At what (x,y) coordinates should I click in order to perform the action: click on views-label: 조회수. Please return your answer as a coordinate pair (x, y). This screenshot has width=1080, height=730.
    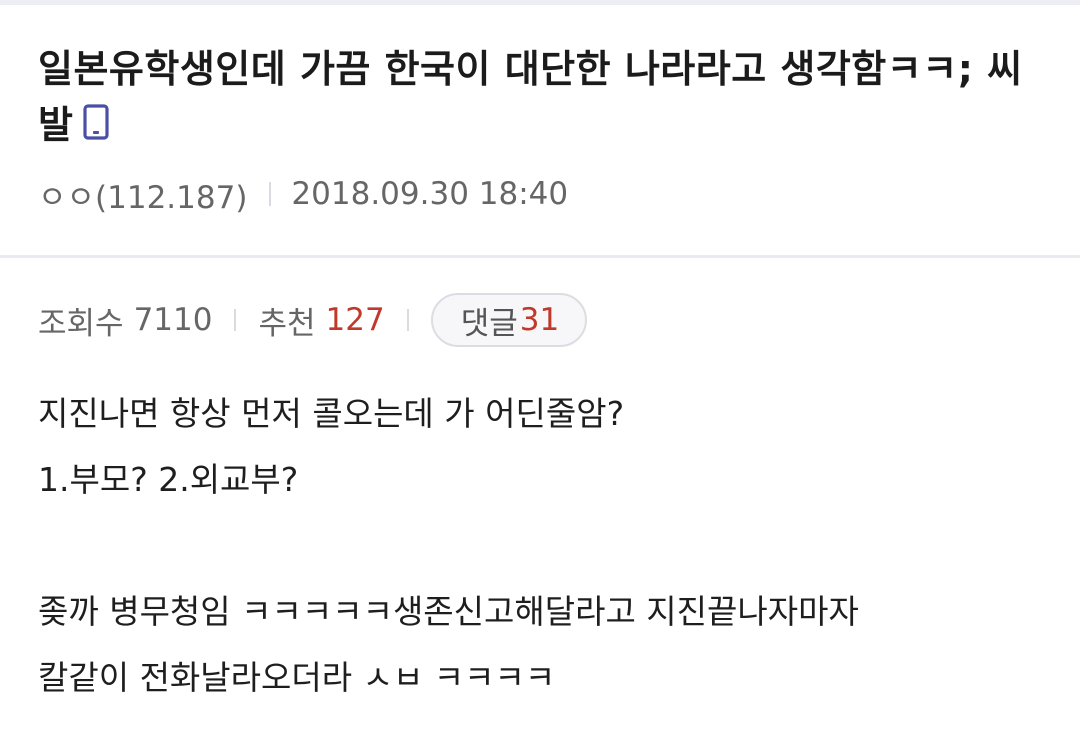
    Looking at the image, I should click on (81, 323).